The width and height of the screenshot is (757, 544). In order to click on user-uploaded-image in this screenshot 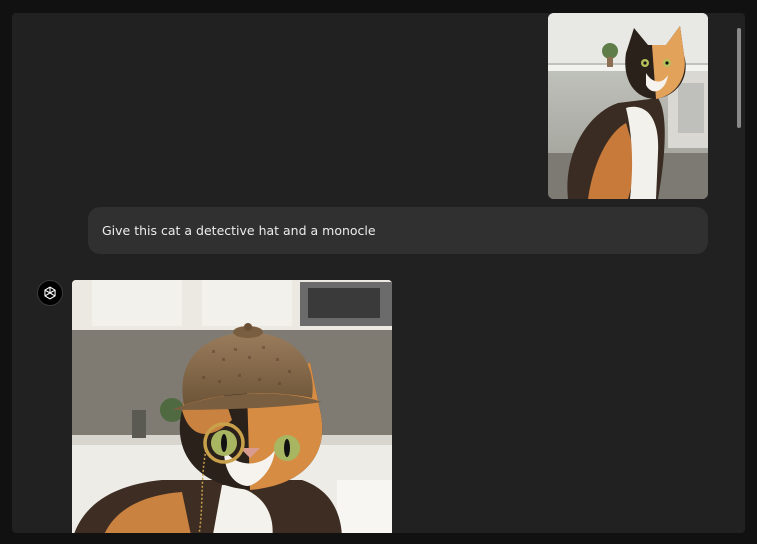, I will do `click(628, 106)`.